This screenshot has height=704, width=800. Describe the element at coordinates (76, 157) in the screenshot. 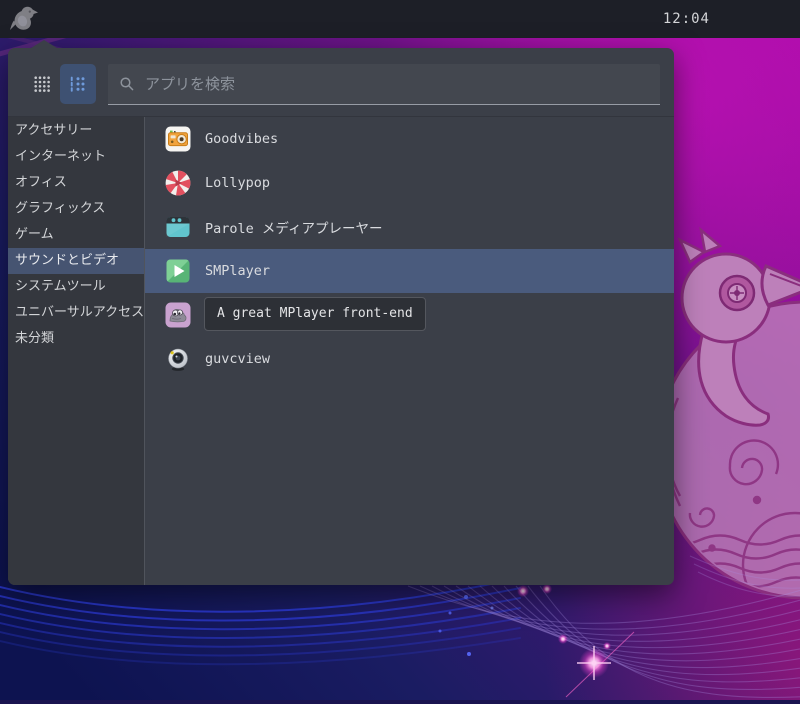

I see `sidebar-item-internet: インターネット` at that location.